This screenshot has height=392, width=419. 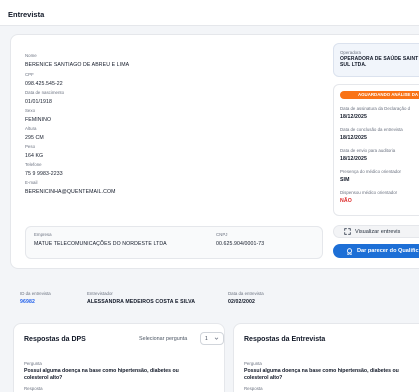 What do you see at coordinates (285, 339) in the screenshot?
I see `interview-answers-title: Respostas da Entrevista` at bounding box center [285, 339].